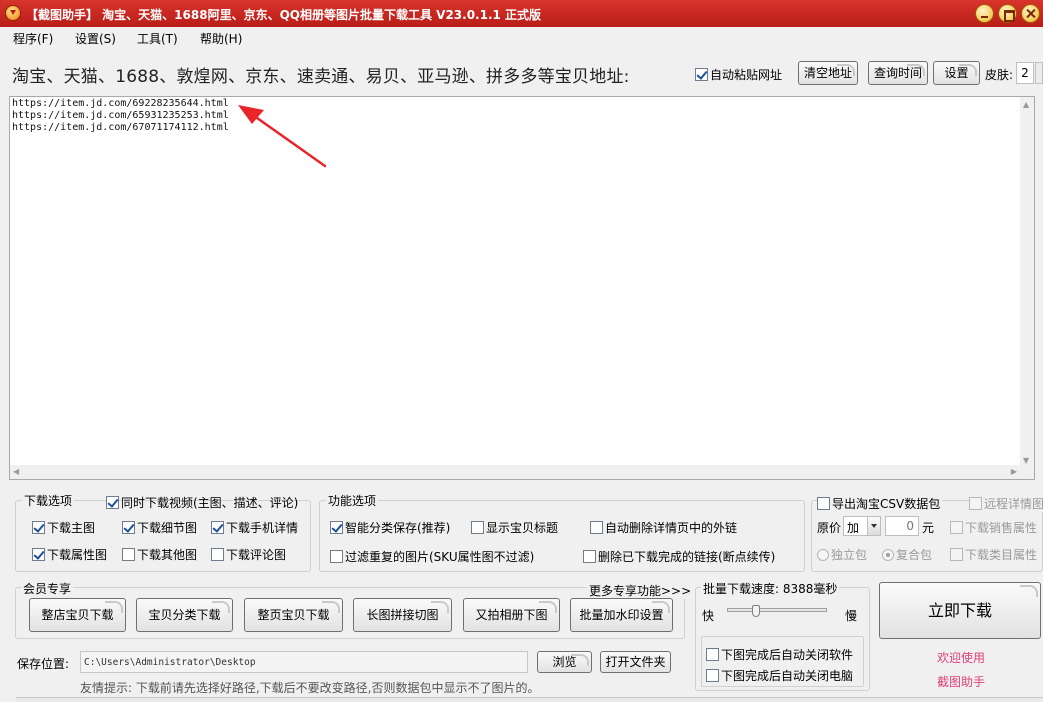 The height and width of the screenshot is (702, 1043). I want to click on whole-store-download-button: 整店宝贝下载, so click(77, 615).